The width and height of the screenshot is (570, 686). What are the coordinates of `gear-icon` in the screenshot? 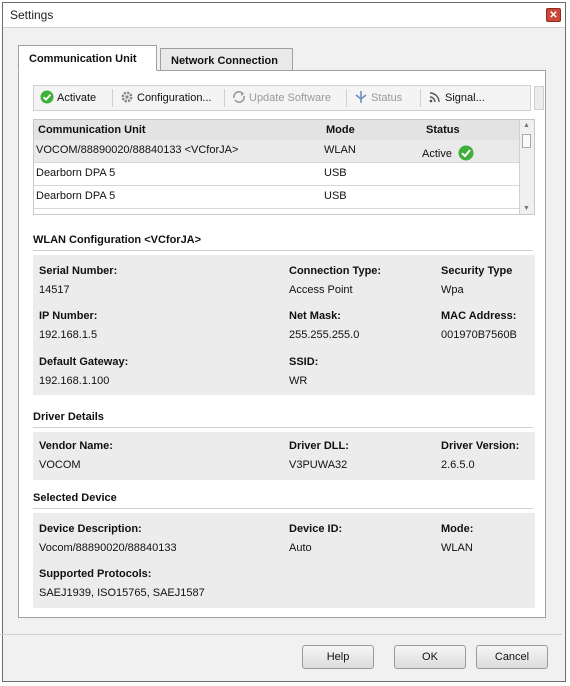 It's located at (127, 97).